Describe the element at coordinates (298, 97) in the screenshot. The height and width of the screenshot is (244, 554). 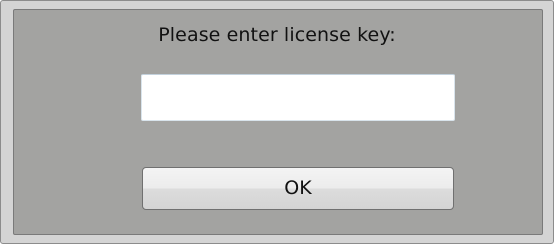
I see `license-key-input` at that location.